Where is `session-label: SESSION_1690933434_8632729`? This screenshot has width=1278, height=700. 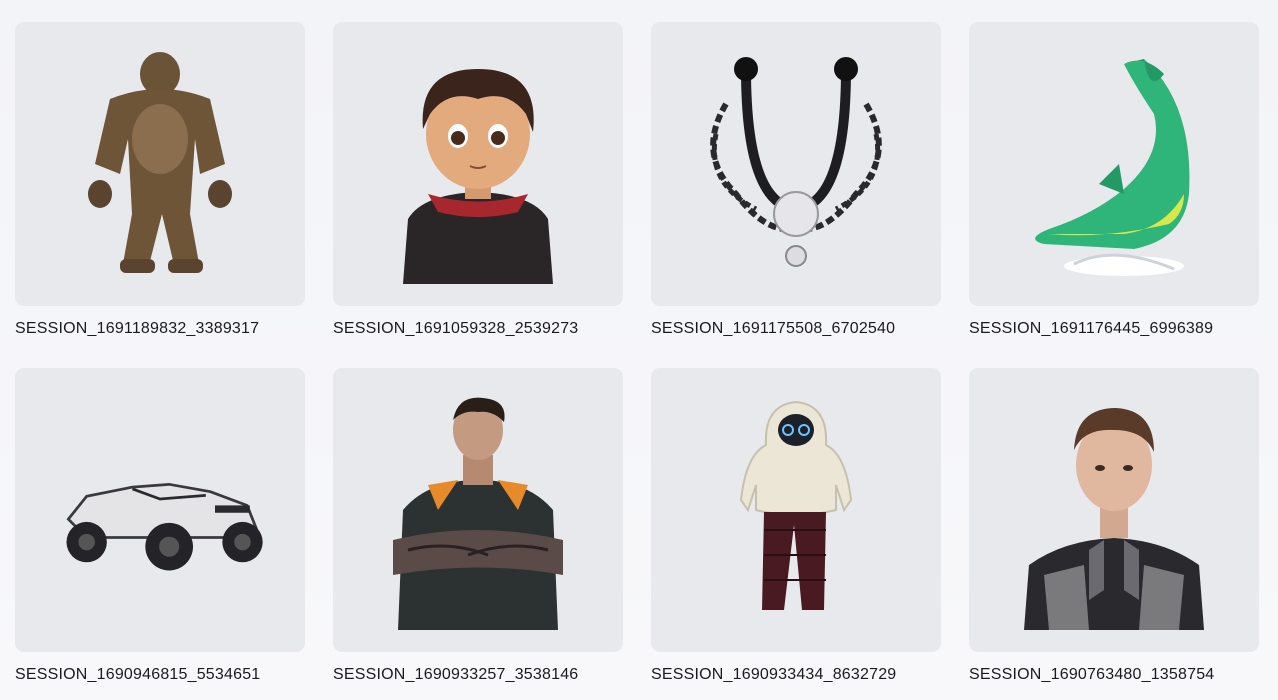
session-label: SESSION_1690933434_8632729 is located at coordinates (774, 674).